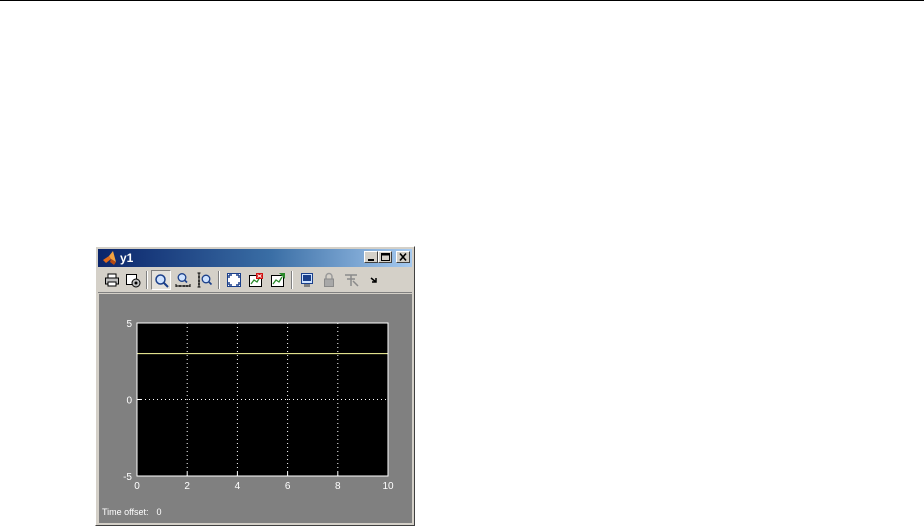 Image resolution: width=924 pixels, height=527 pixels. I want to click on toolbar-overflow-button, so click(374, 280).